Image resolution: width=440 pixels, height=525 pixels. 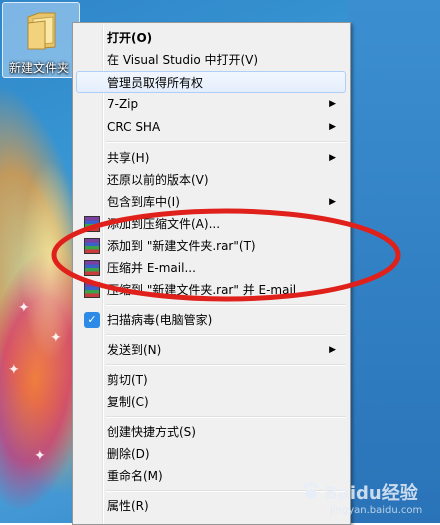 What do you see at coordinates (211, 202) in the screenshot?
I see `menu-item-include-in-library: 包含到库中(I) ▶` at bounding box center [211, 202].